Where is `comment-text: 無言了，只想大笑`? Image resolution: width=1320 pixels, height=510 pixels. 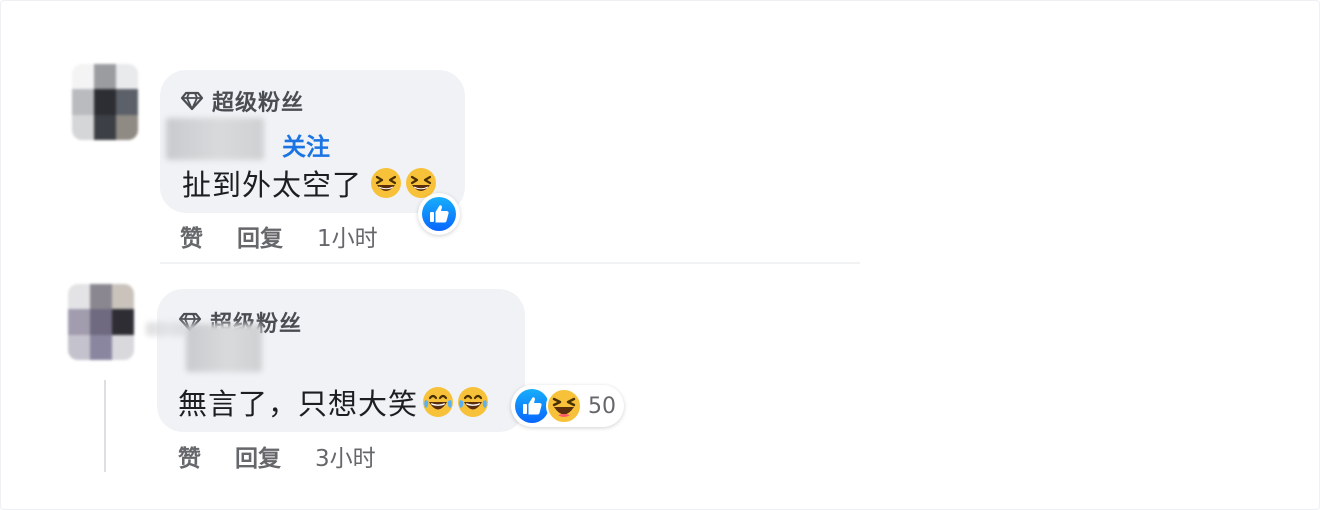
comment-text: 無言了，只想大笑 is located at coordinates (298, 404).